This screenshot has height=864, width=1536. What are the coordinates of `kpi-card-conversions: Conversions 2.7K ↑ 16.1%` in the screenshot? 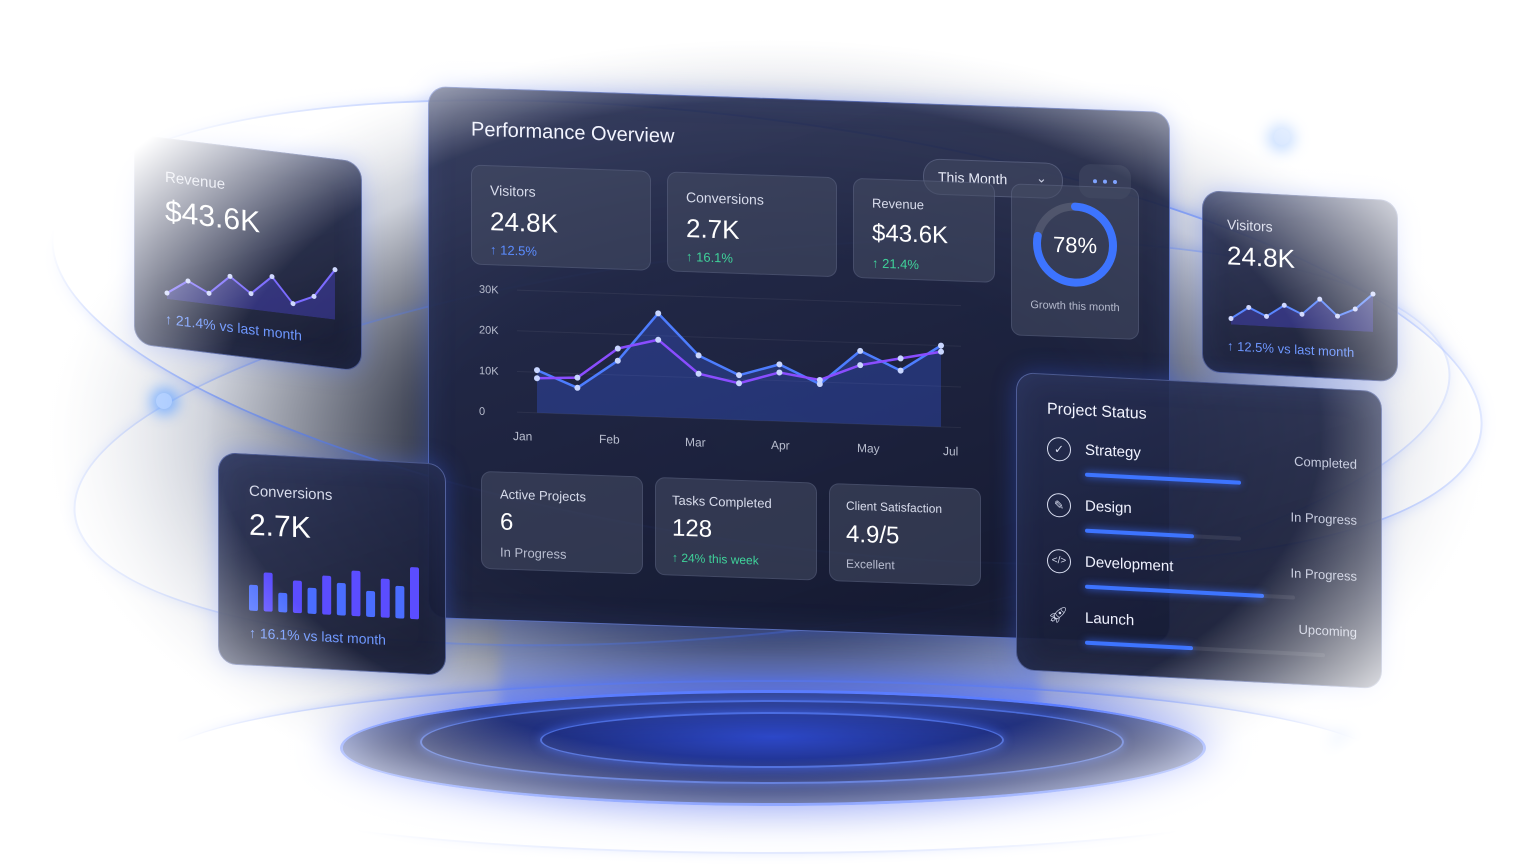 It's located at (752, 224).